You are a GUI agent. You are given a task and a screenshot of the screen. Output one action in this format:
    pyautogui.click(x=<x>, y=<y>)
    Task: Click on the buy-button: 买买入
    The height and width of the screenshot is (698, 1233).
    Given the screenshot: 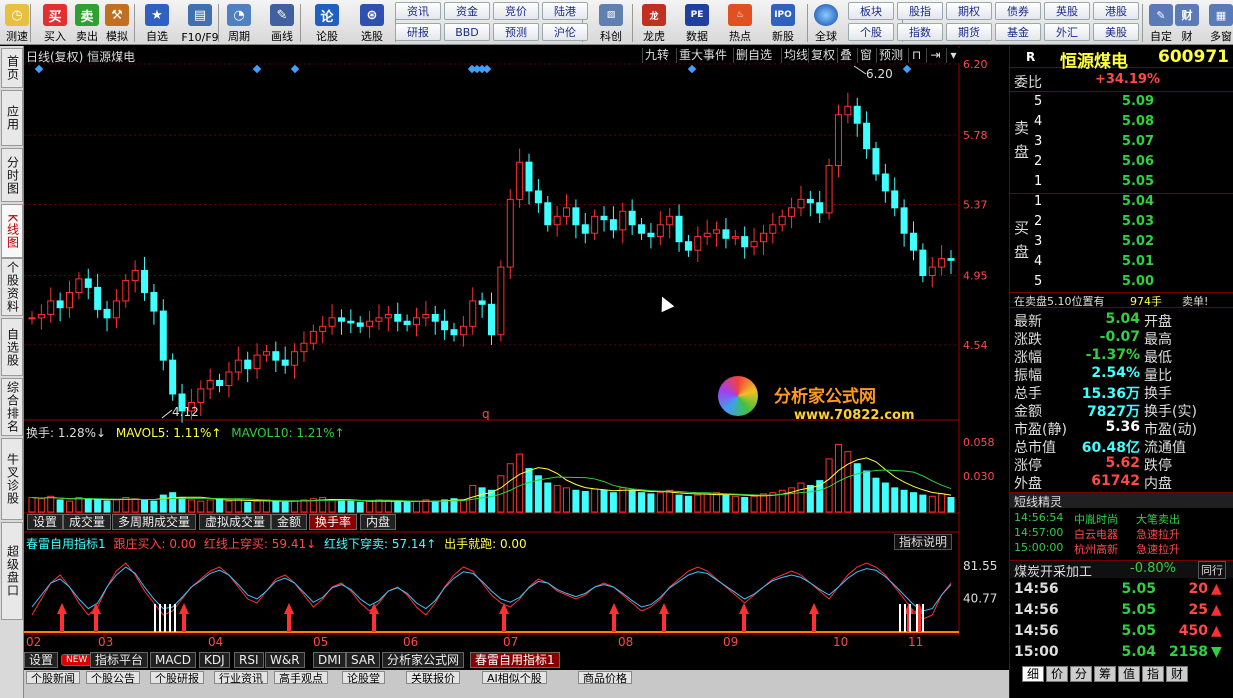 What is the action you would take?
    pyautogui.click(x=55, y=23)
    